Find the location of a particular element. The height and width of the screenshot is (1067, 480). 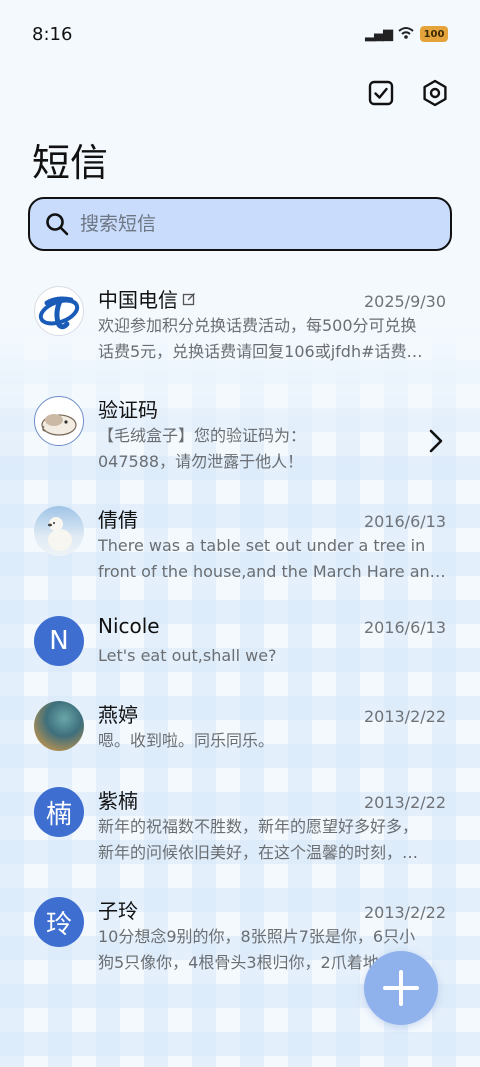

conversation-name: 中国电信 is located at coordinates (147, 298).